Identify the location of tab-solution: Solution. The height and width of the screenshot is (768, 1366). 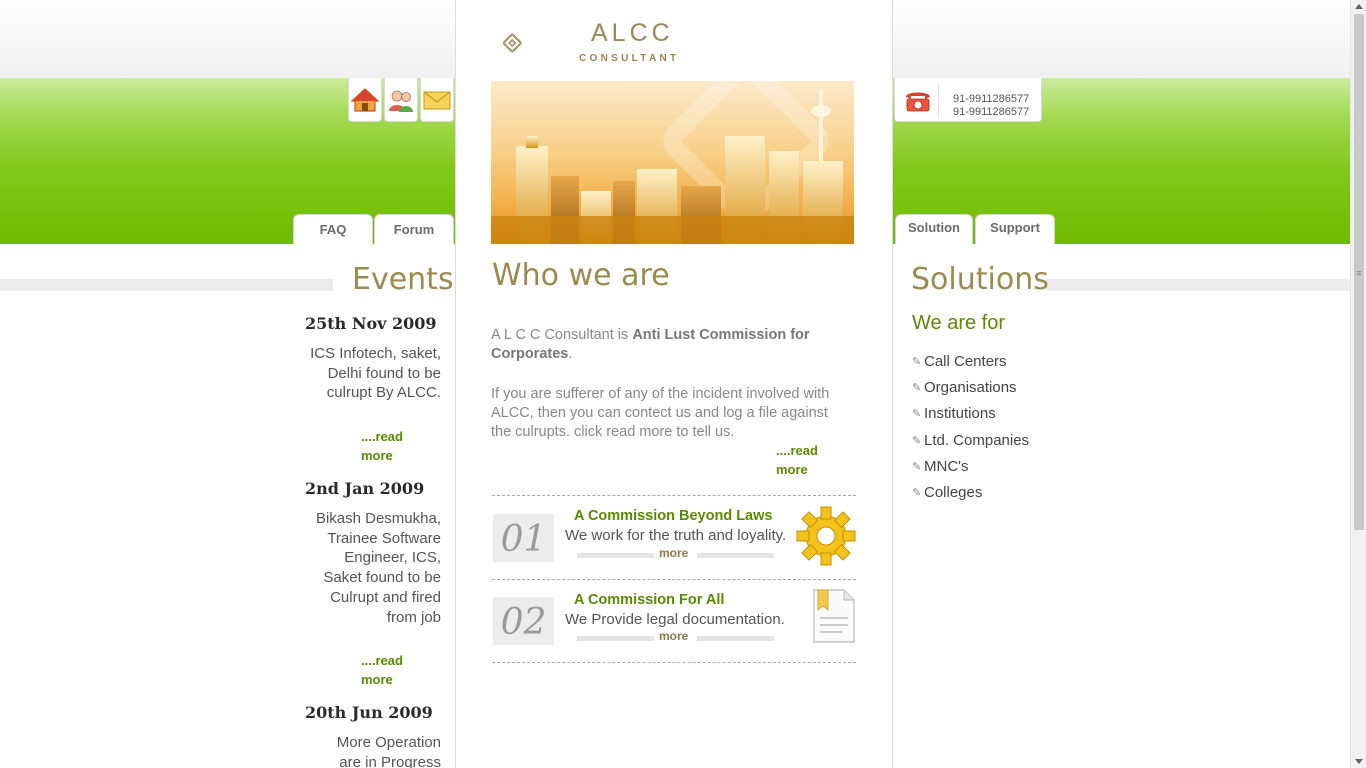
(934, 229).